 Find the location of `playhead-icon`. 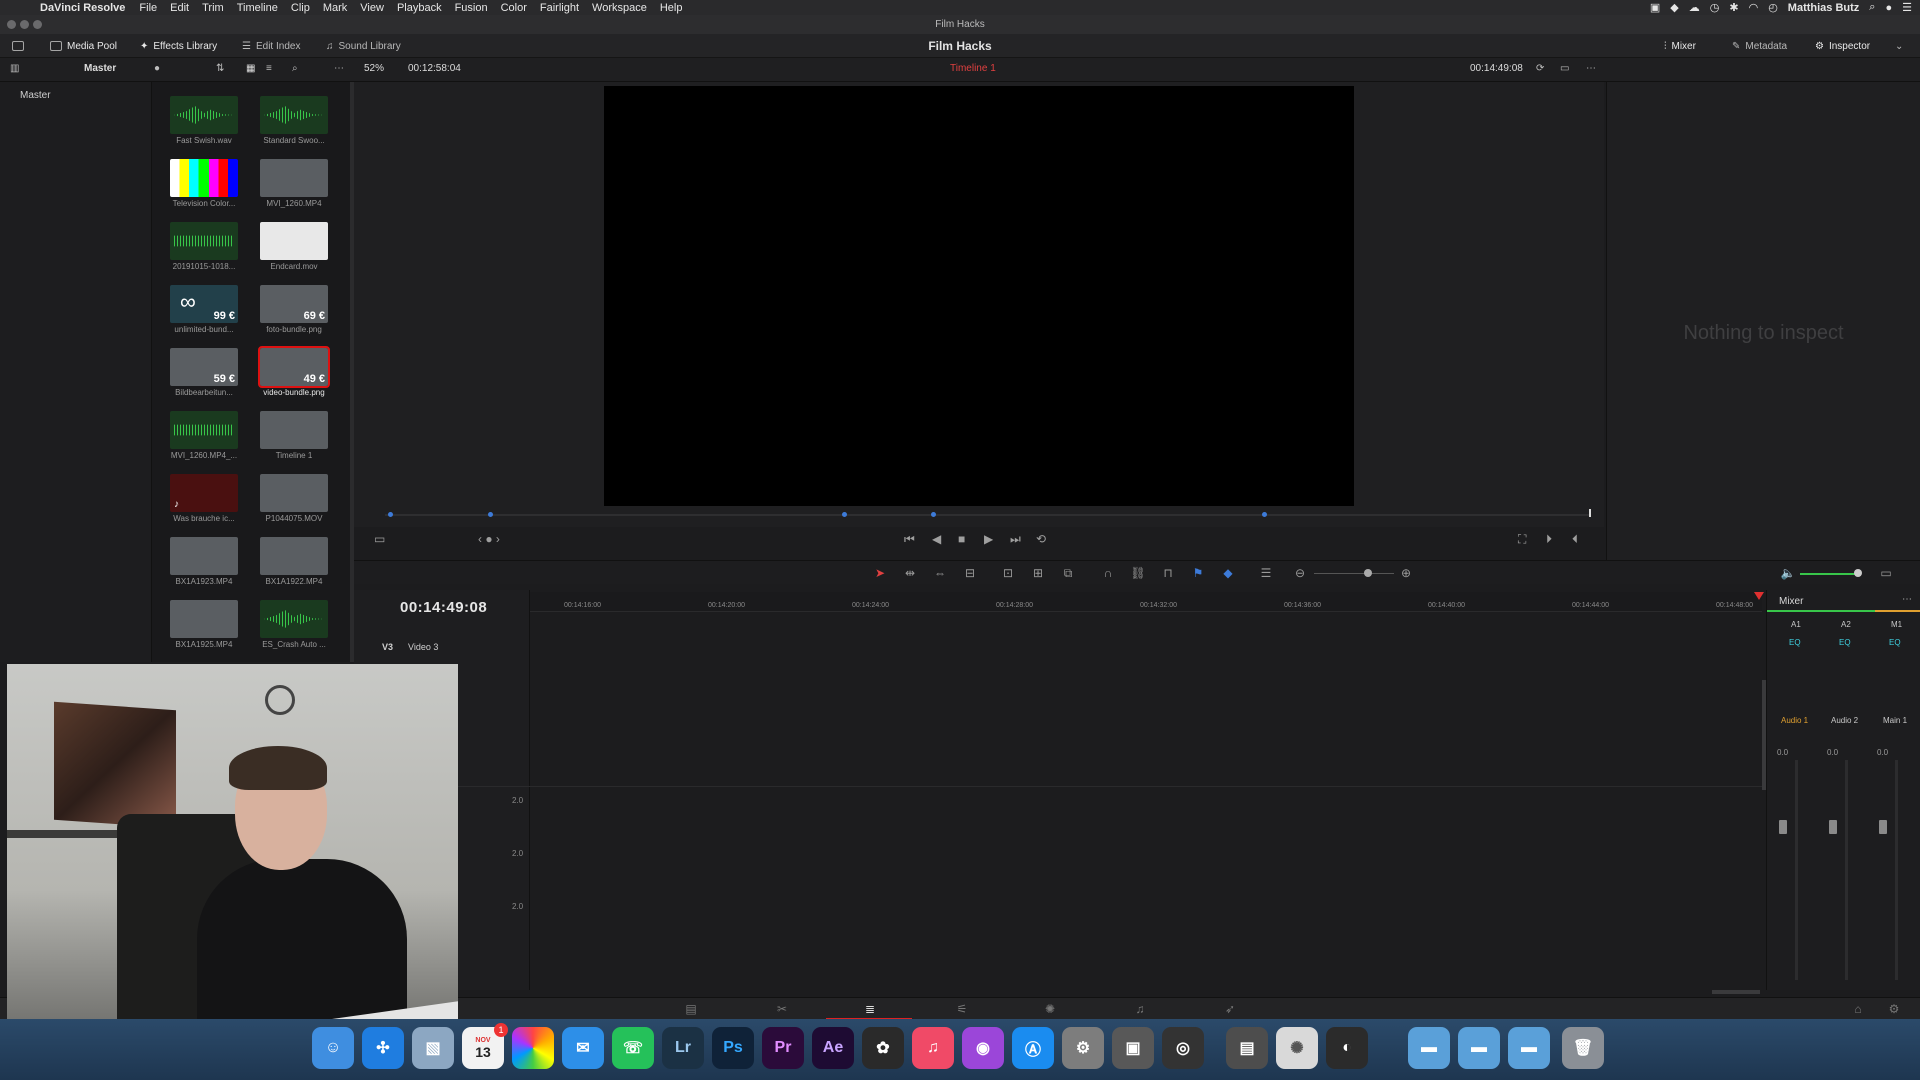

playhead-icon is located at coordinates (1759, 596).